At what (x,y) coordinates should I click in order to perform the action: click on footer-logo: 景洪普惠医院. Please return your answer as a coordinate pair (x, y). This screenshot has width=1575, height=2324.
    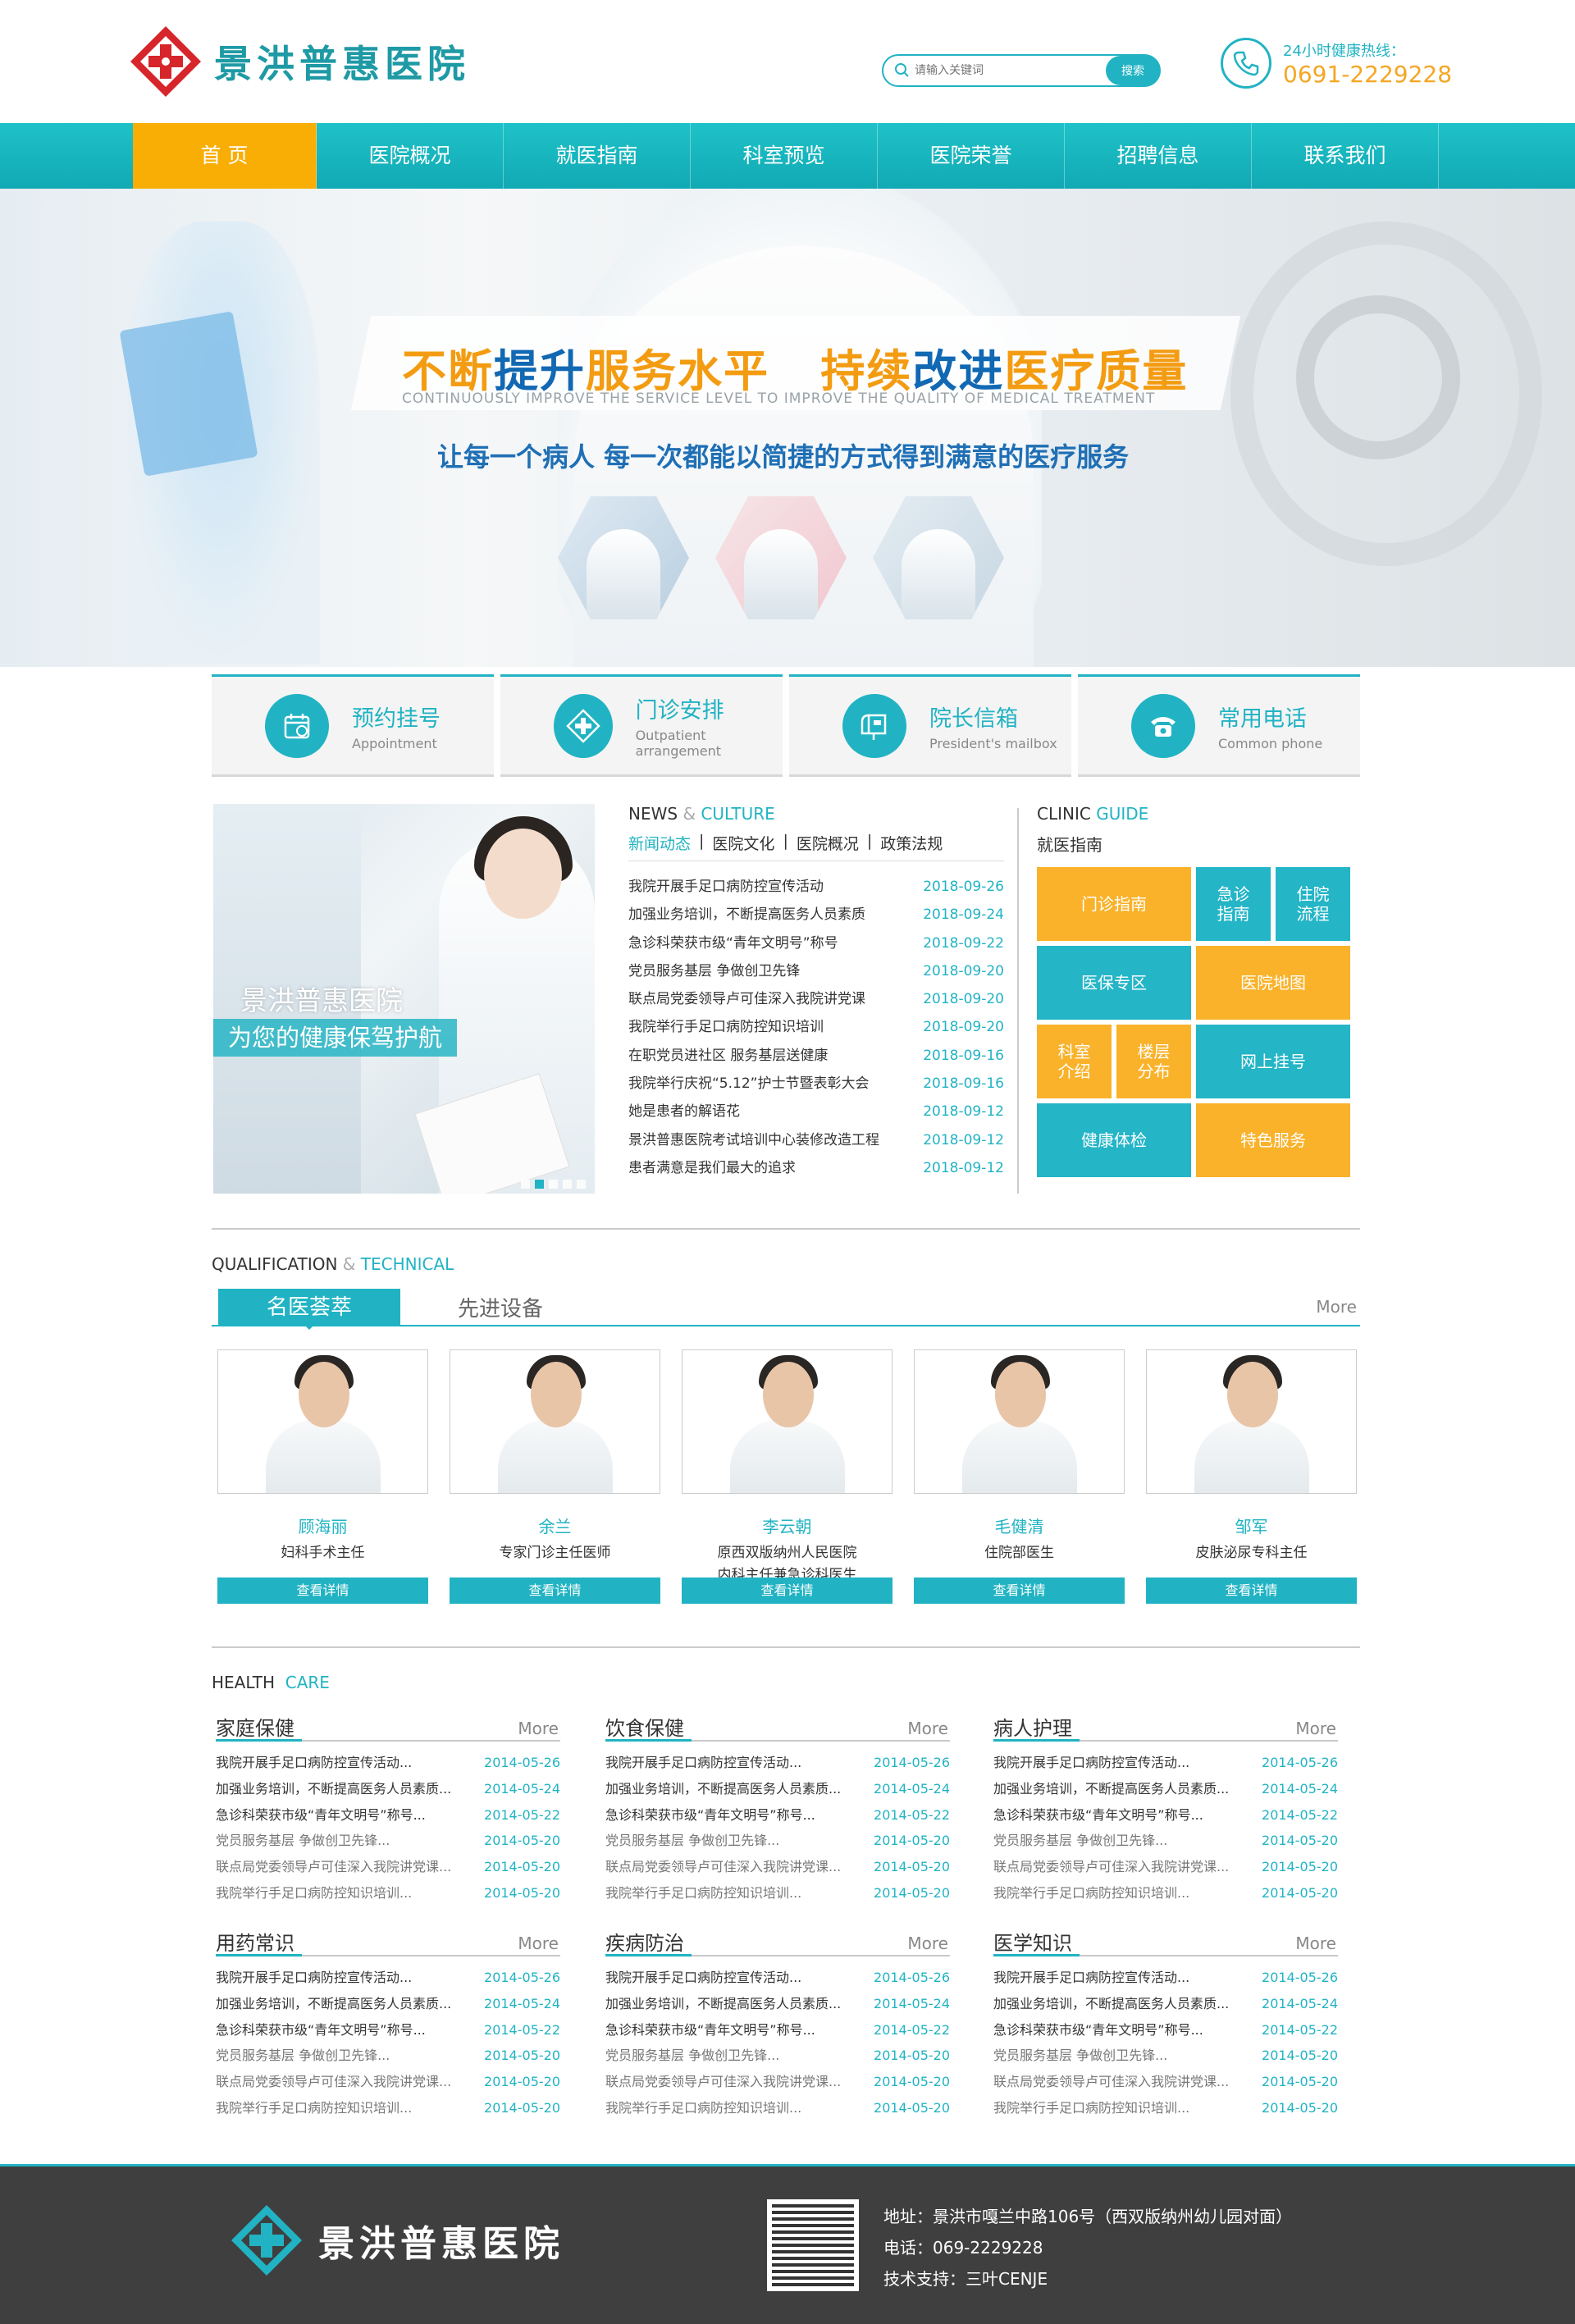
    Looking at the image, I should click on (397, 2240).